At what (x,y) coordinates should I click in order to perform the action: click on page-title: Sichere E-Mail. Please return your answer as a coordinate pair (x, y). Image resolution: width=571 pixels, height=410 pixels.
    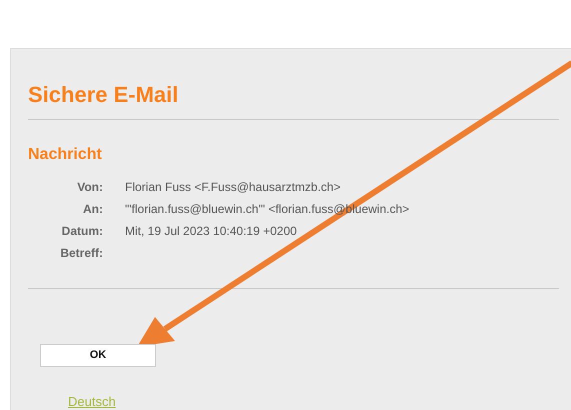
    Looking at the image, I should click on (104, 95).